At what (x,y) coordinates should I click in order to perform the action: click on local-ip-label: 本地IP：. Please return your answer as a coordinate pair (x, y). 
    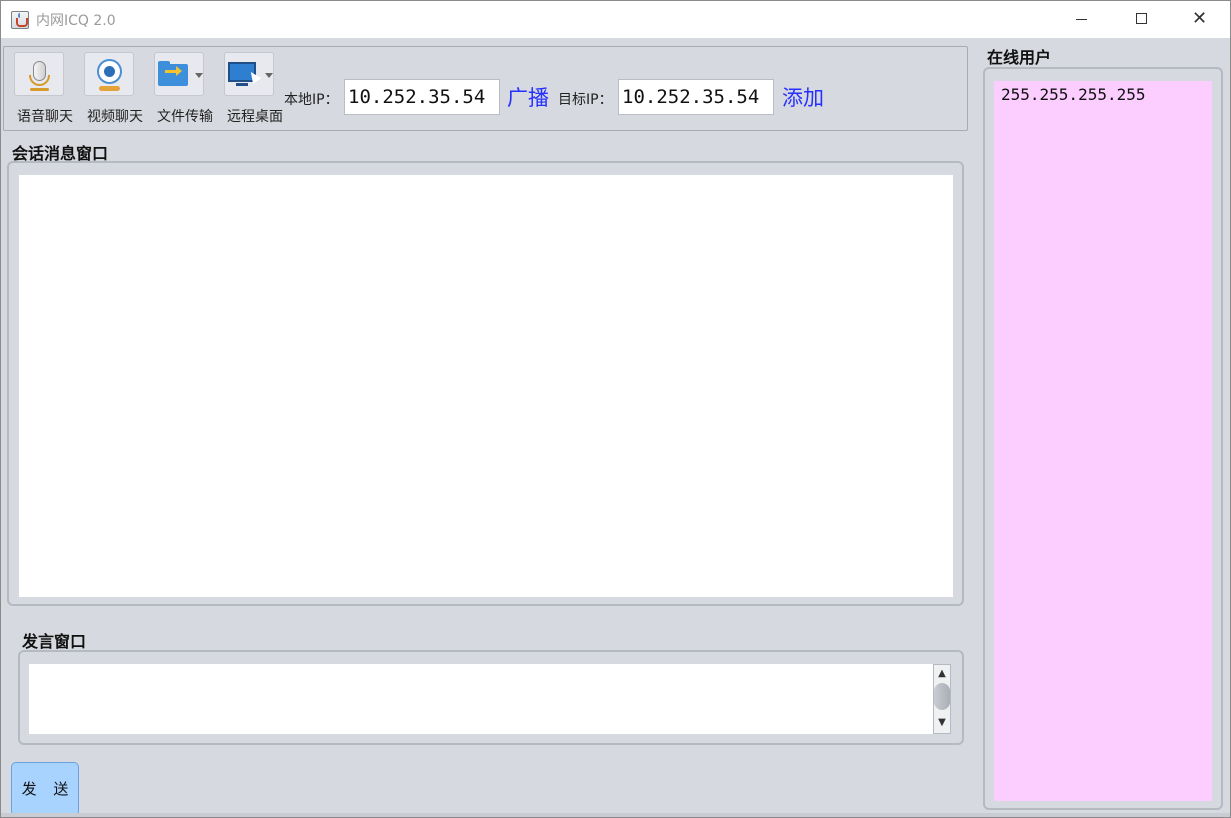
    Looking at the image, I should click on (311, 100).